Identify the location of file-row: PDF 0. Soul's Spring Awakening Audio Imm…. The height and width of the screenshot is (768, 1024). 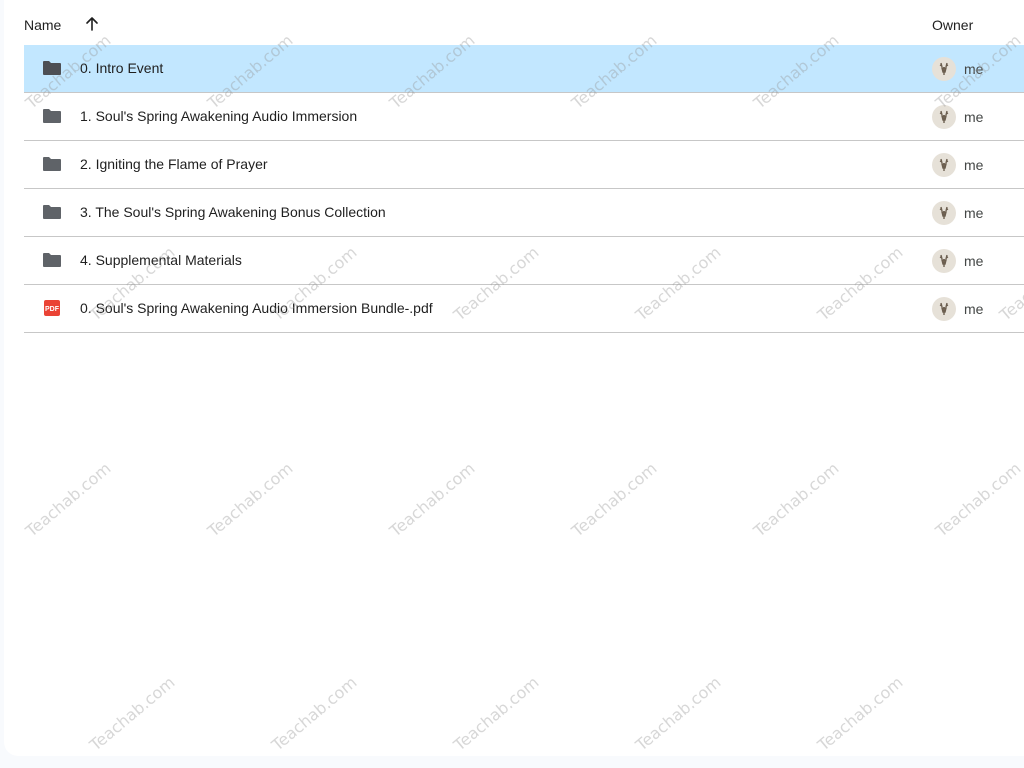
(524, 309).